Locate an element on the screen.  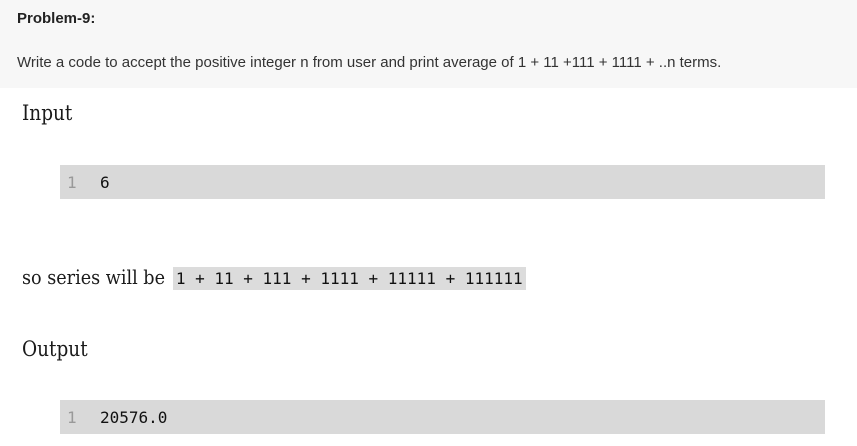
problem-title: Problem-9: is located at coordinates (56, 18).